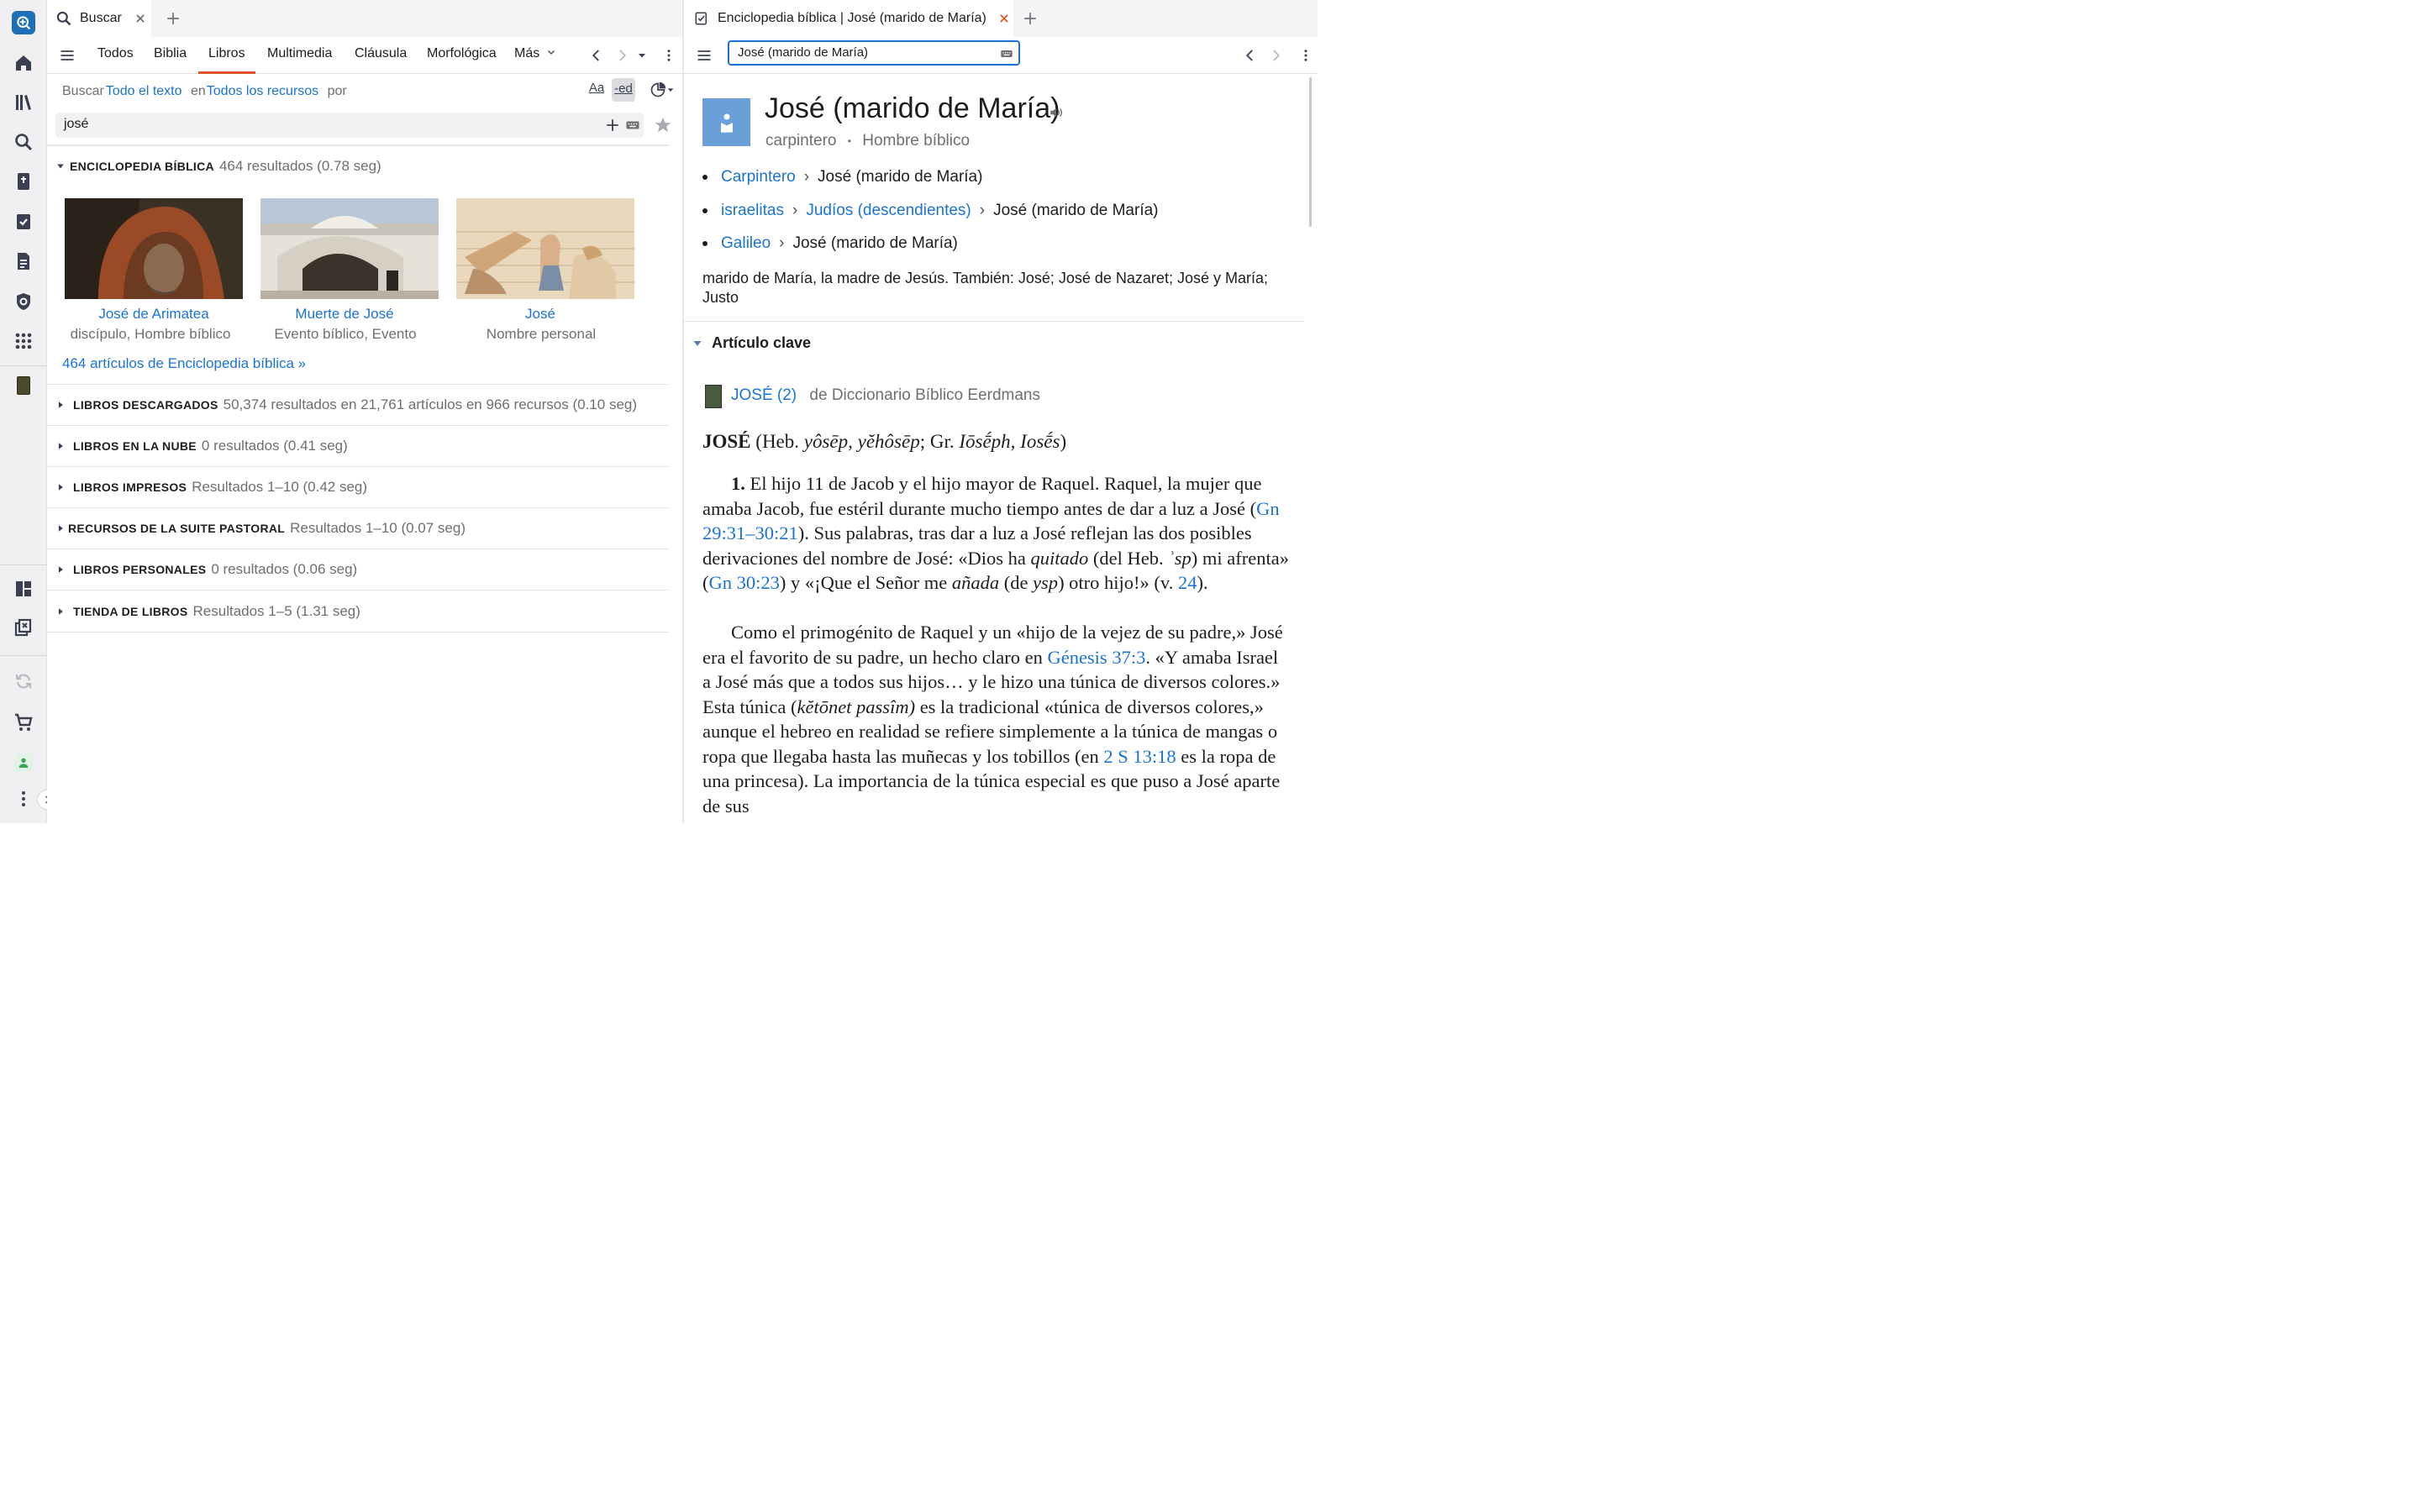 This screenshot has height=1512, width=2420. What do you see at coordinates (23, 799) in the screenshot?
I see `more-vertical-icon` at bounding box center [23, 799].